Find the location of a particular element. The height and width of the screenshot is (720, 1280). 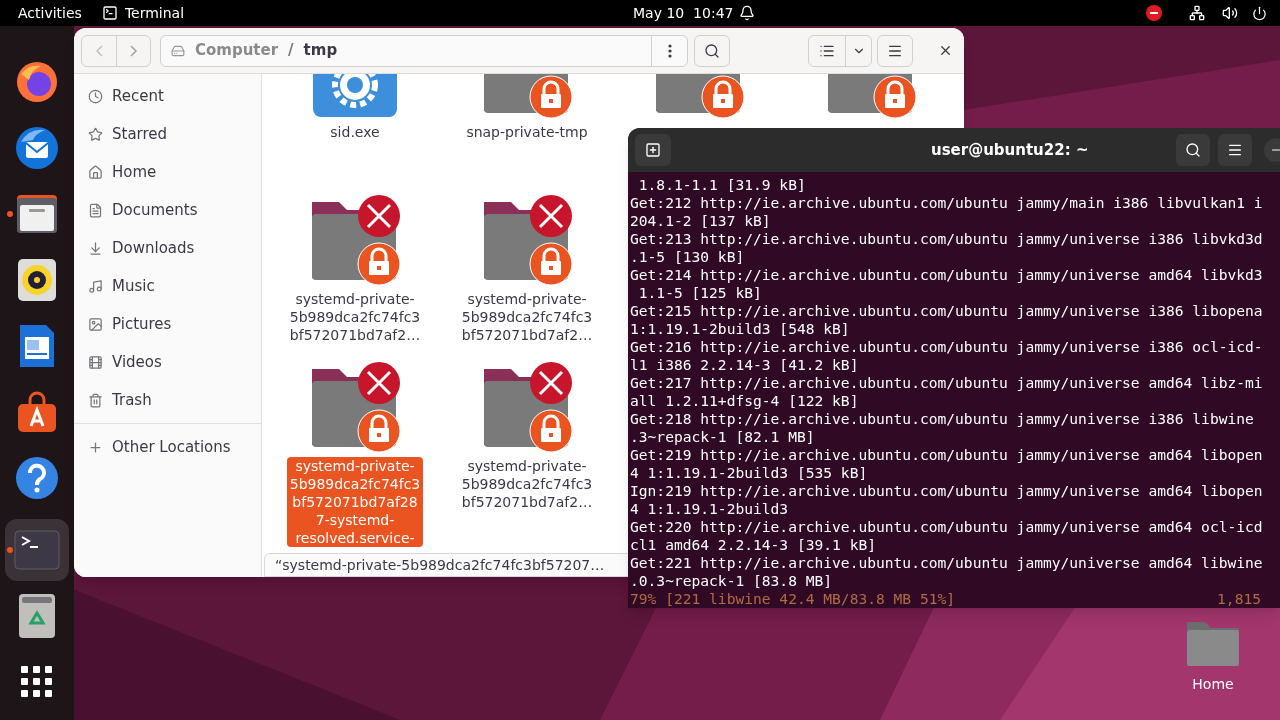

activities-button: Activities is located at coordinates (50, 13).